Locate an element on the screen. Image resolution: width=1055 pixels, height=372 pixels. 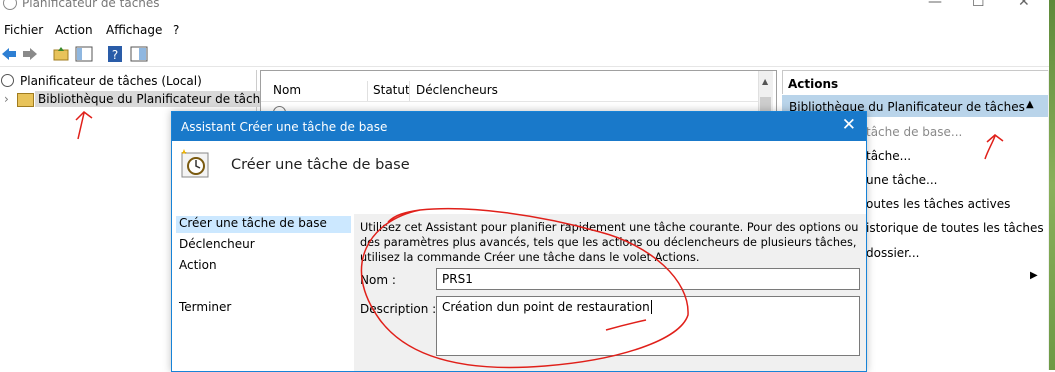
dialog-heading: Créer une tâche de base is located at coordinates (320, 165).